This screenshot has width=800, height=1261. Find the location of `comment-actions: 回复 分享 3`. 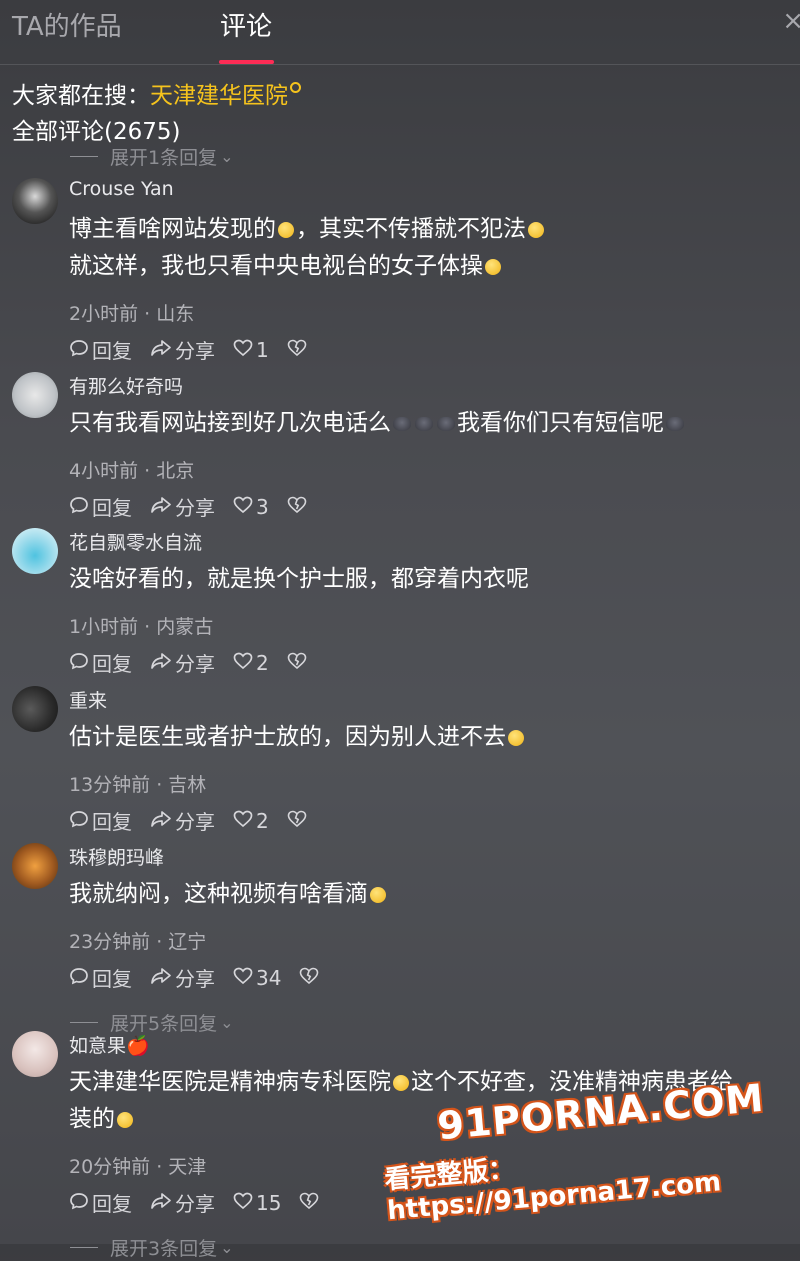

comment-actions: 回复 分享 3 is located at coordinates (198, 506).